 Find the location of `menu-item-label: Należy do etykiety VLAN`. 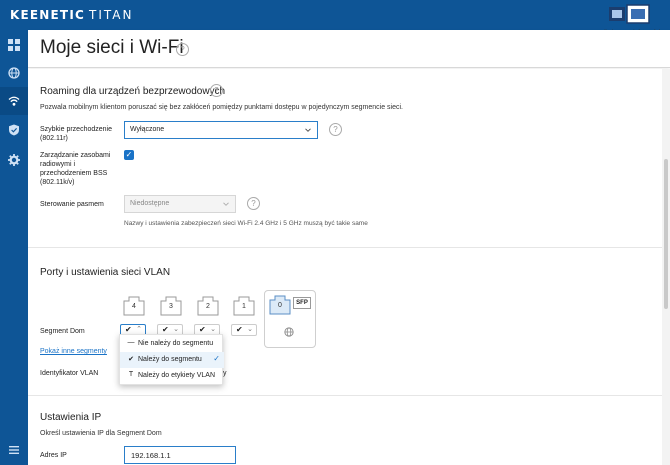

menu-item-label: Należy do etykiety VLAN is located at coordinates (177, 375).